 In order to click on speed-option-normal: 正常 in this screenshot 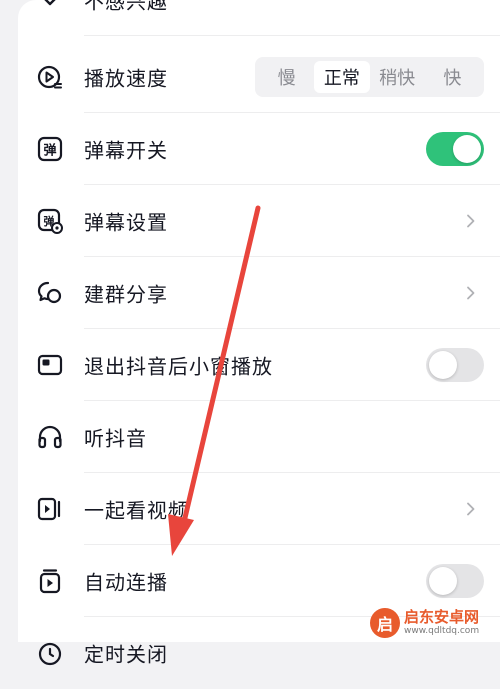, I will do `click(342, 77)`.